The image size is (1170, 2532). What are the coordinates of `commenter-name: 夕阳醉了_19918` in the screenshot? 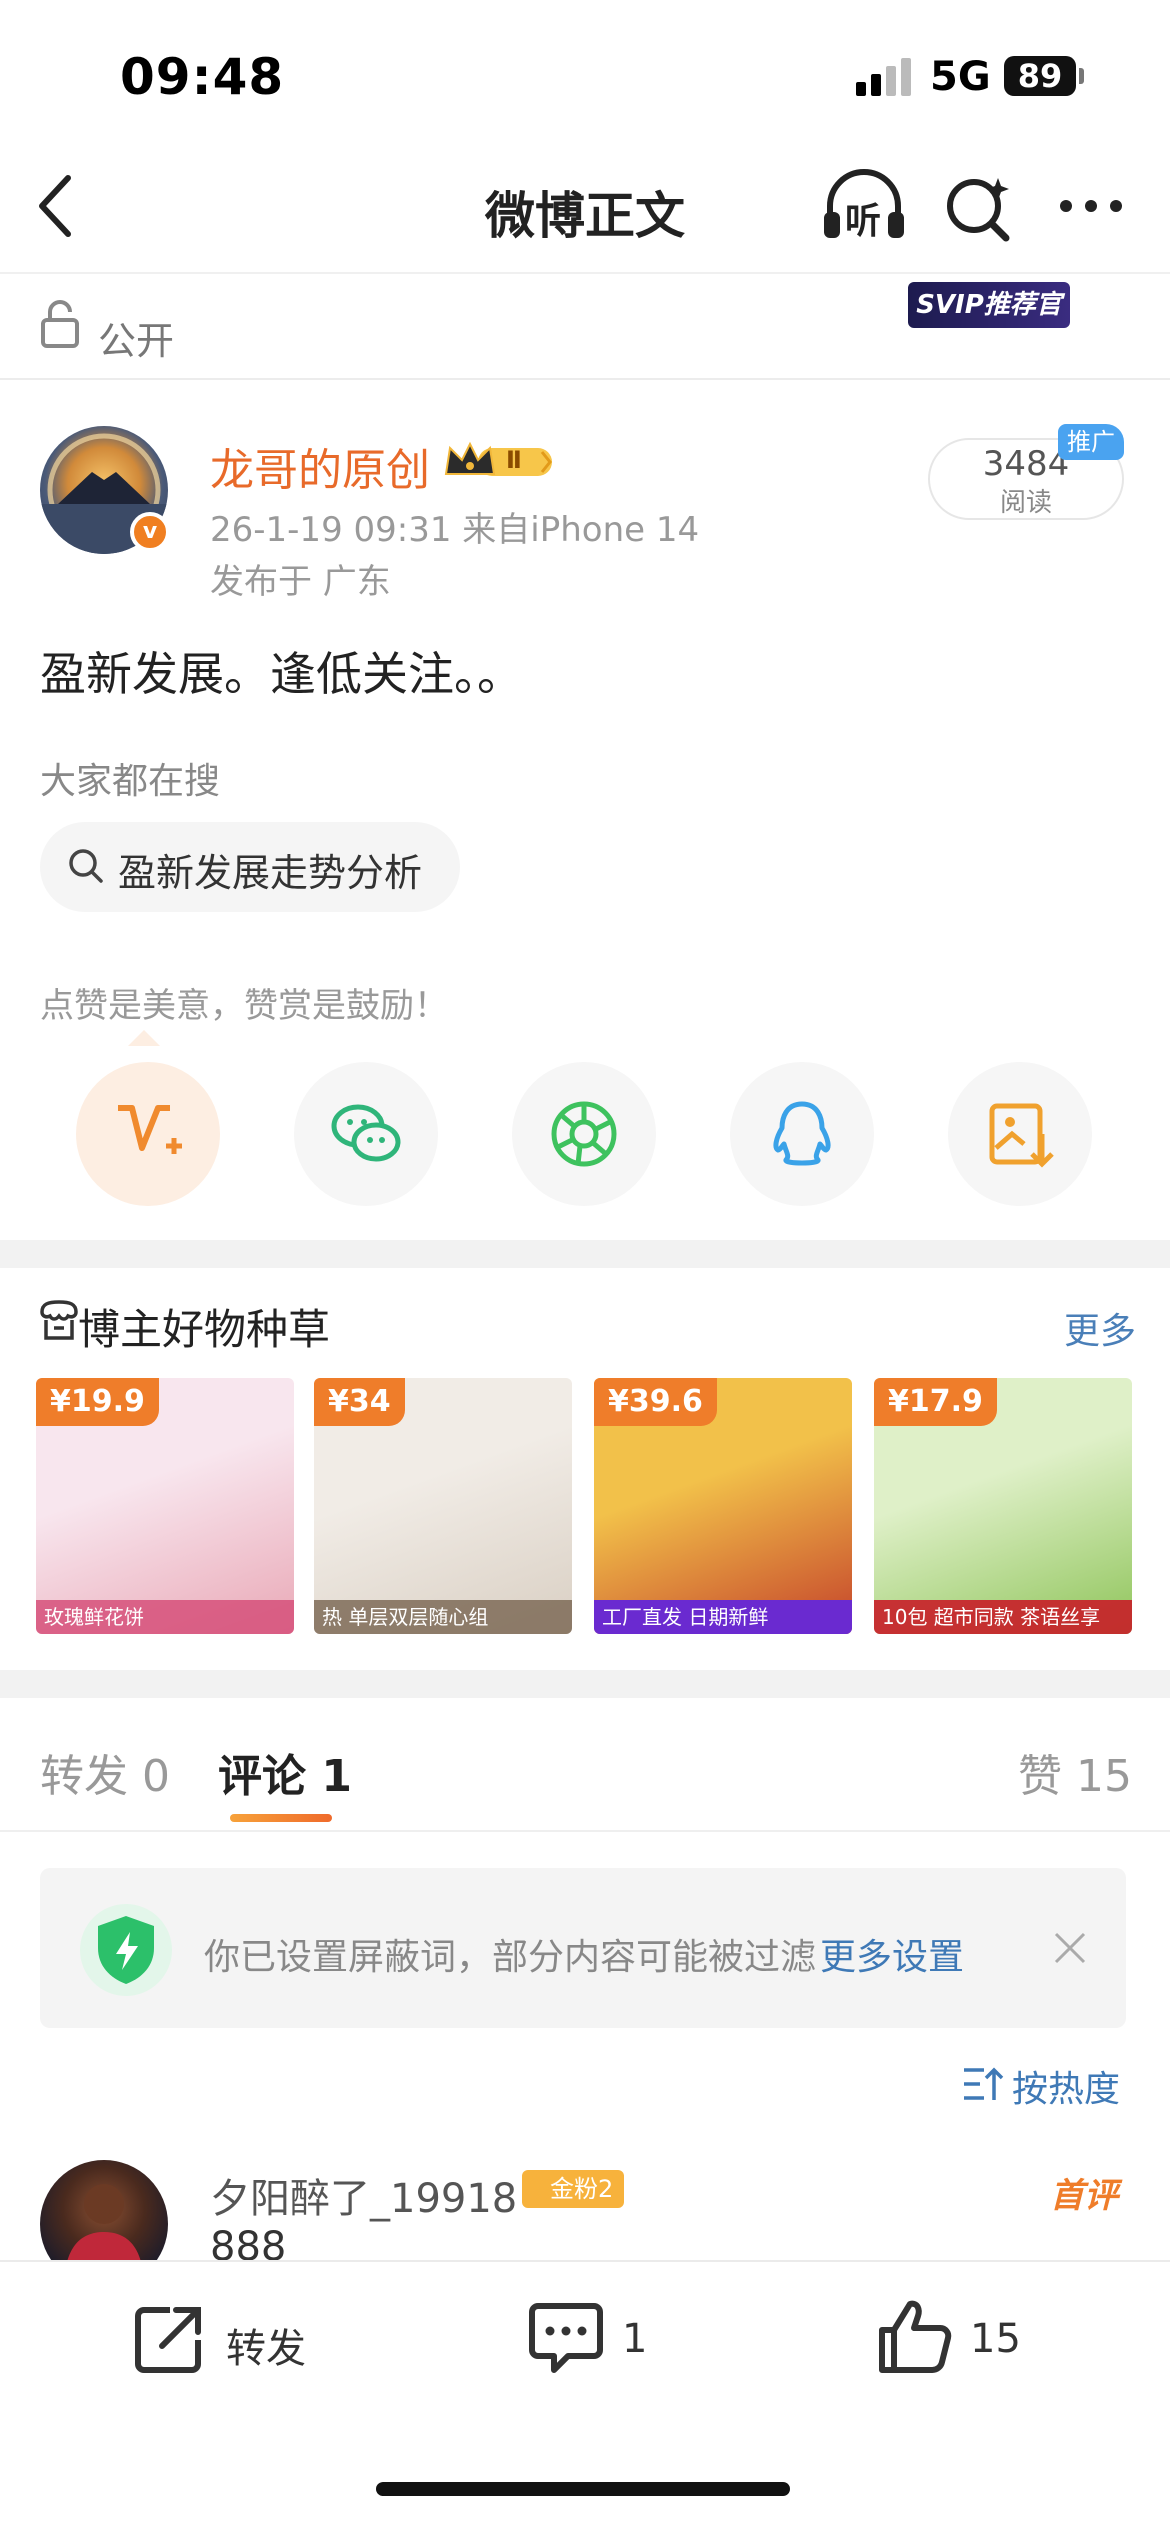 It's located at (363, 2195).